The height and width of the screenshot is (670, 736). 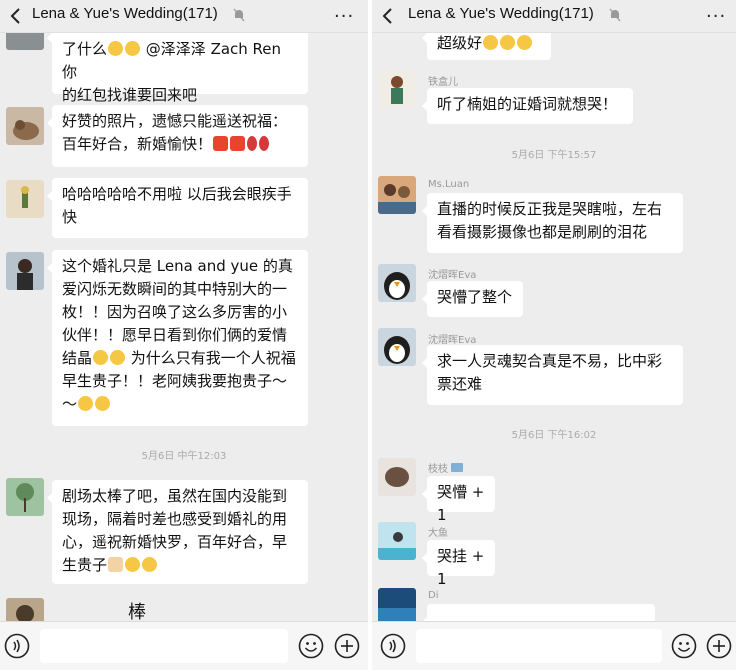 I want to click on message-text: 哭懵 +1, so click(x=461, y=503).